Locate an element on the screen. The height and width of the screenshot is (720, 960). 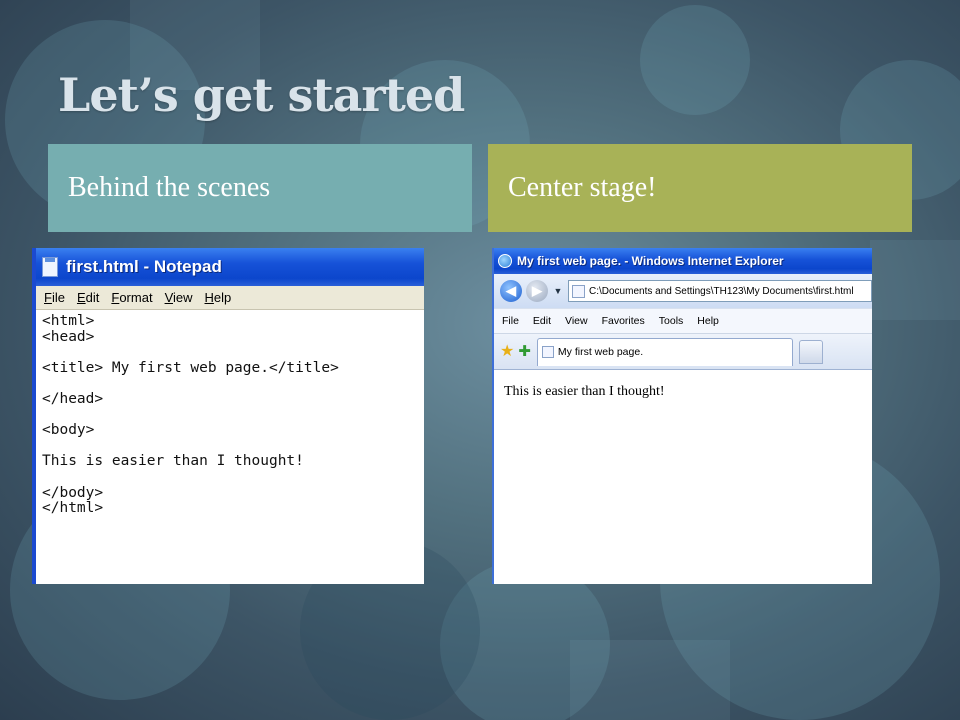
notepad-titlebar: first.html - Notepad is located at coordinates (230, 267).